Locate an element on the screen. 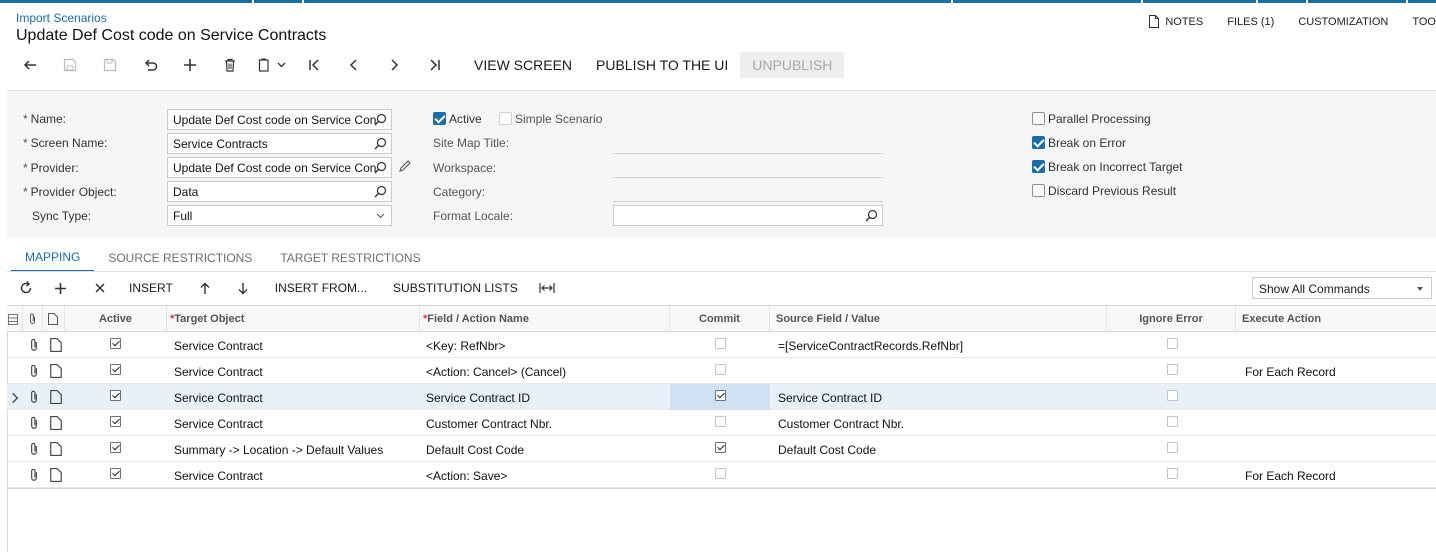  fit-columns-button is located at coordinates (547, 288).